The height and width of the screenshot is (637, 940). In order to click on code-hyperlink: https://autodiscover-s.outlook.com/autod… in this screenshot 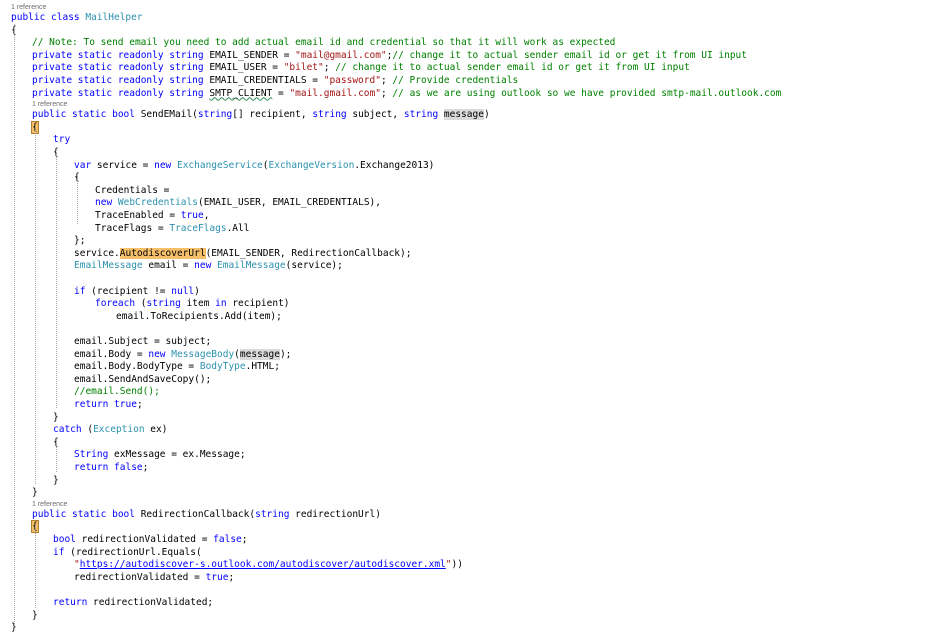, I will do `click(263, 564)`.